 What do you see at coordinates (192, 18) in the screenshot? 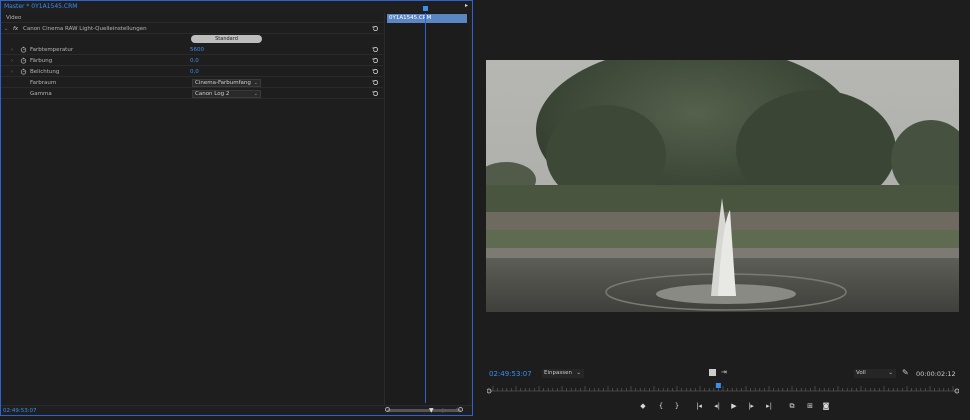
I see `video-section-row: Video` at bounding box center [192, 18].